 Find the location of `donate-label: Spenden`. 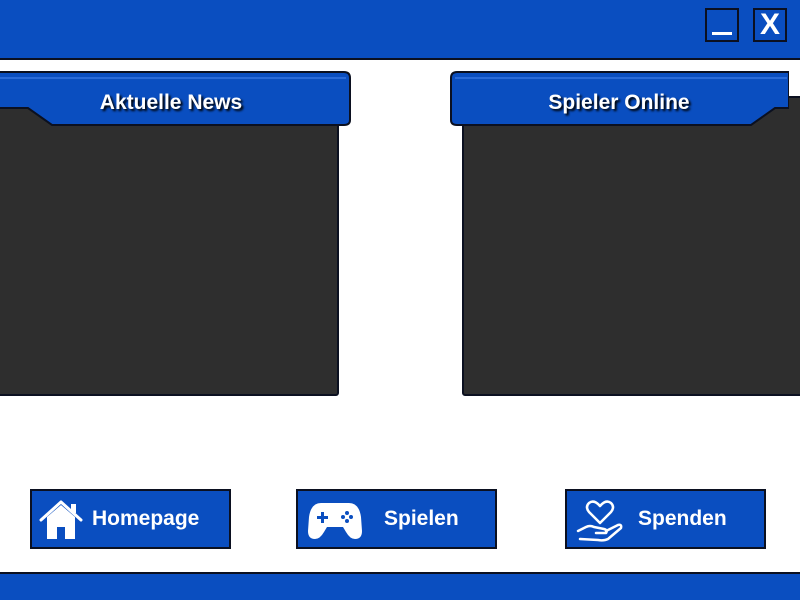

donate-label: Spenden is located at coordinates (682, 518).